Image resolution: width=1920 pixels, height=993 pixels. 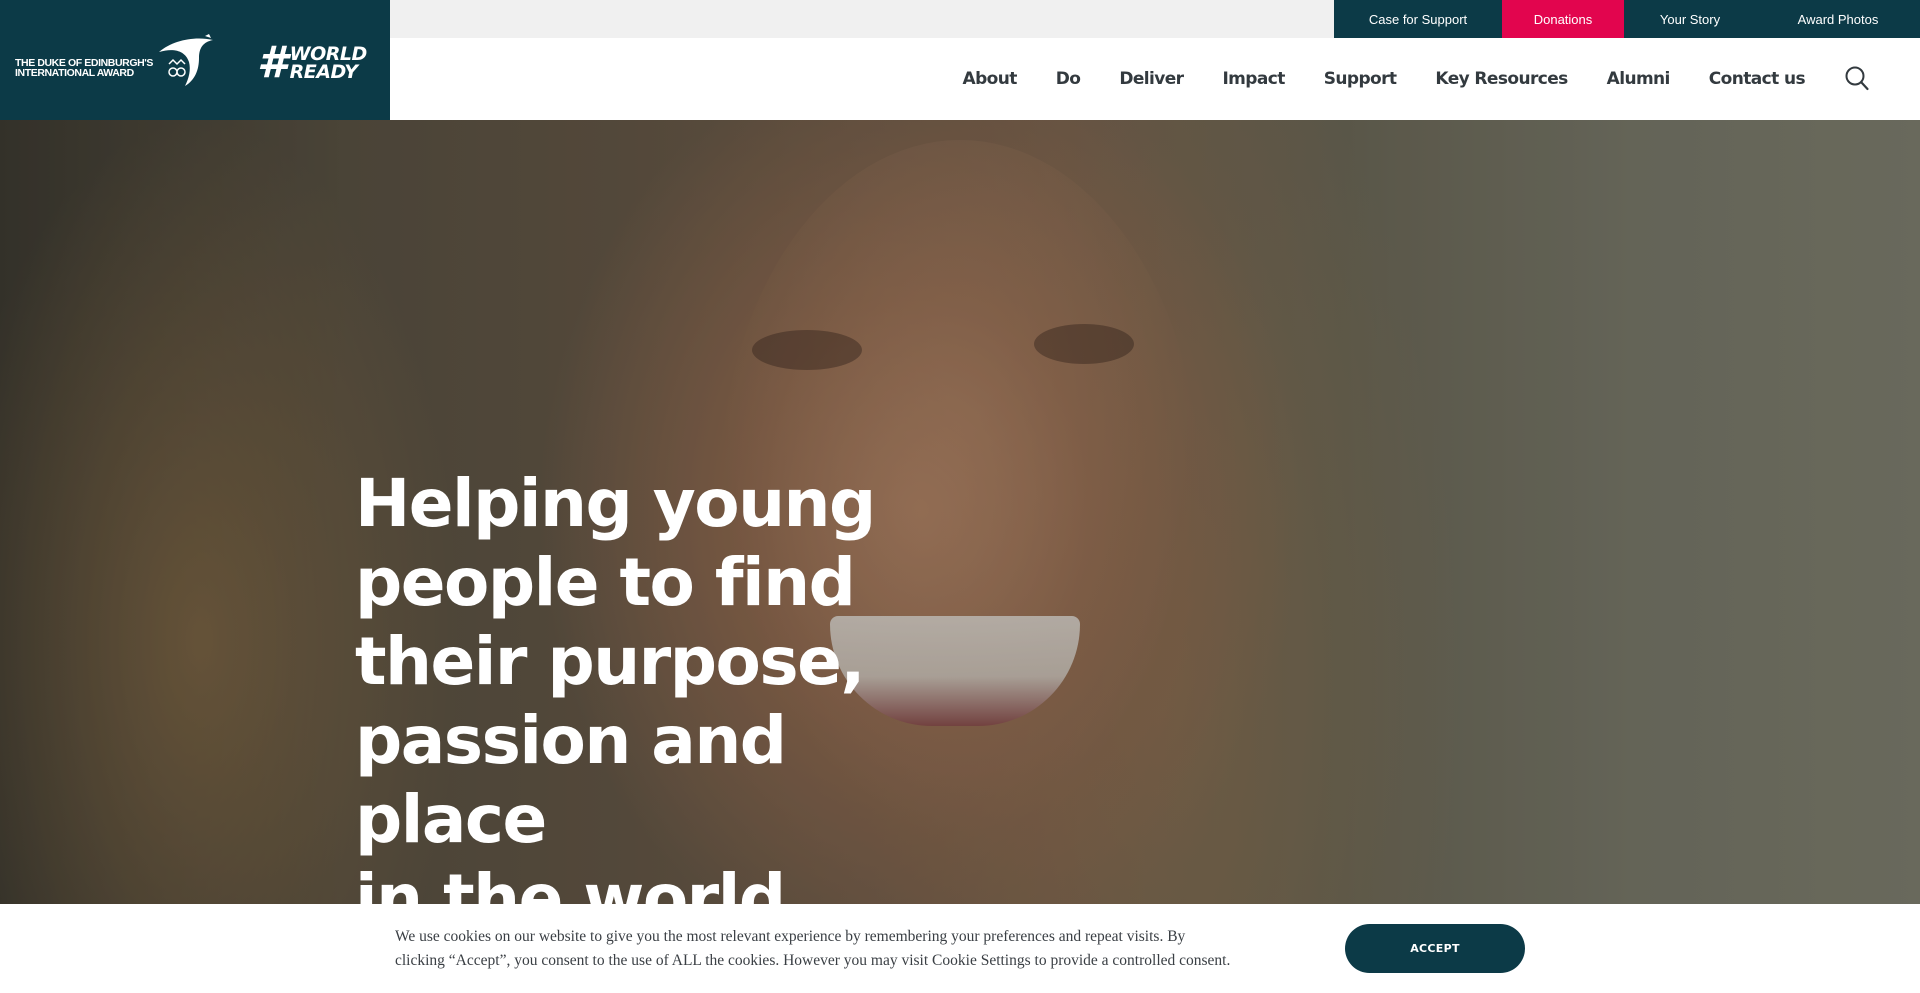 I want to click on hashtag-word-ready: READY, so click(x=323, y=72).